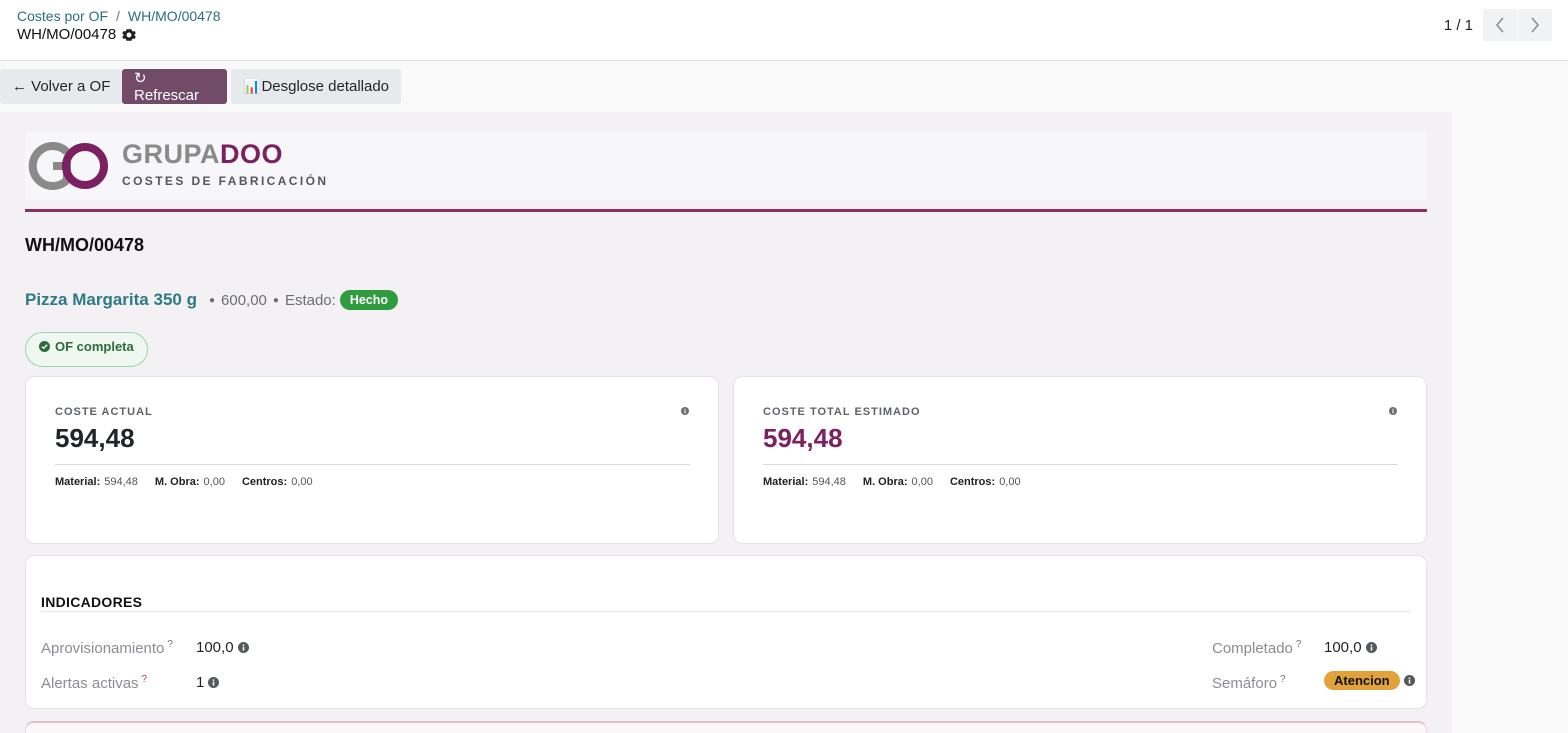 Image resolution: width=1568 pixels, height=733 pixels. I want to click on breadcrumb-current-link: WH/MO/00478, so click(174, 16).